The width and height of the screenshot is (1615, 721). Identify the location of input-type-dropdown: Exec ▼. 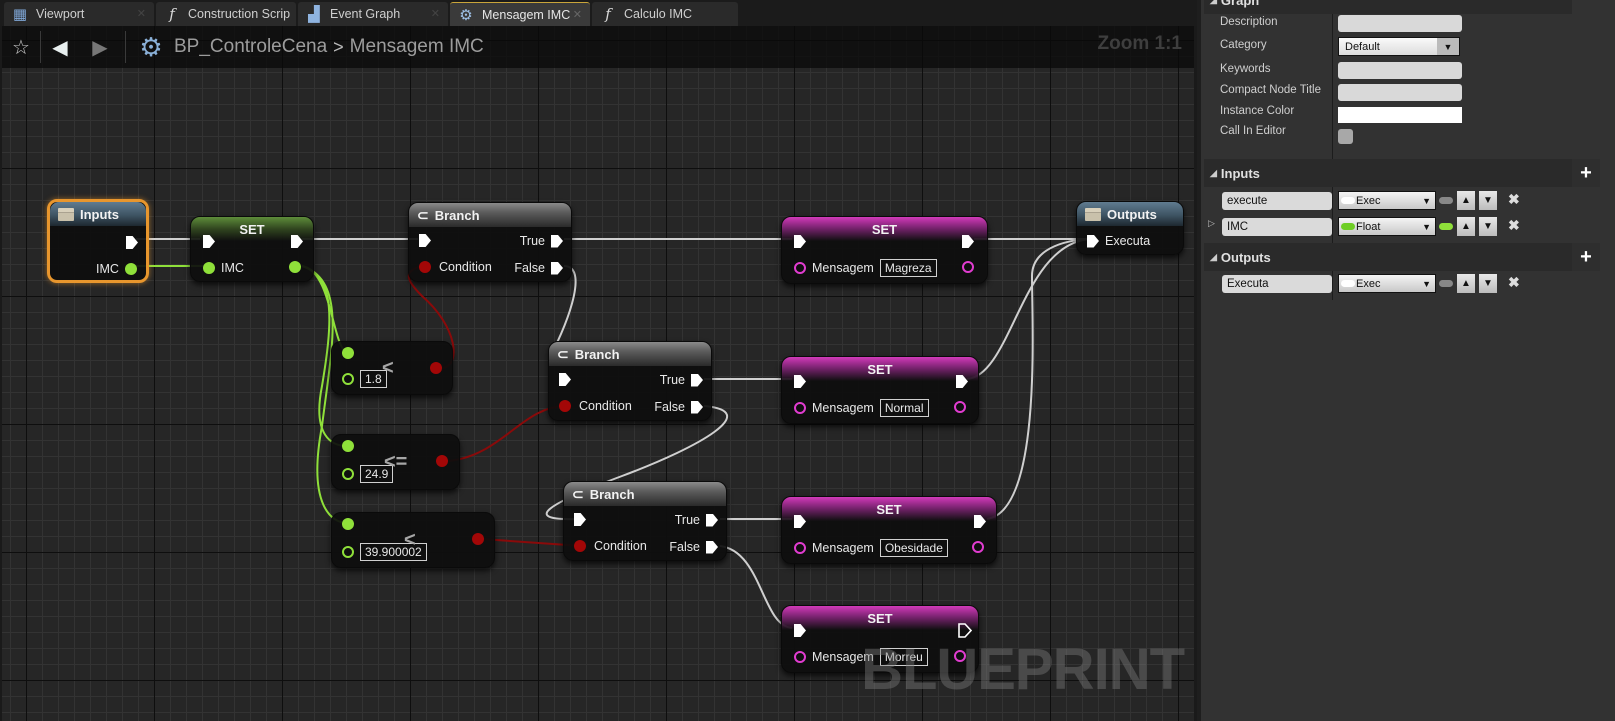
(1387, 200).